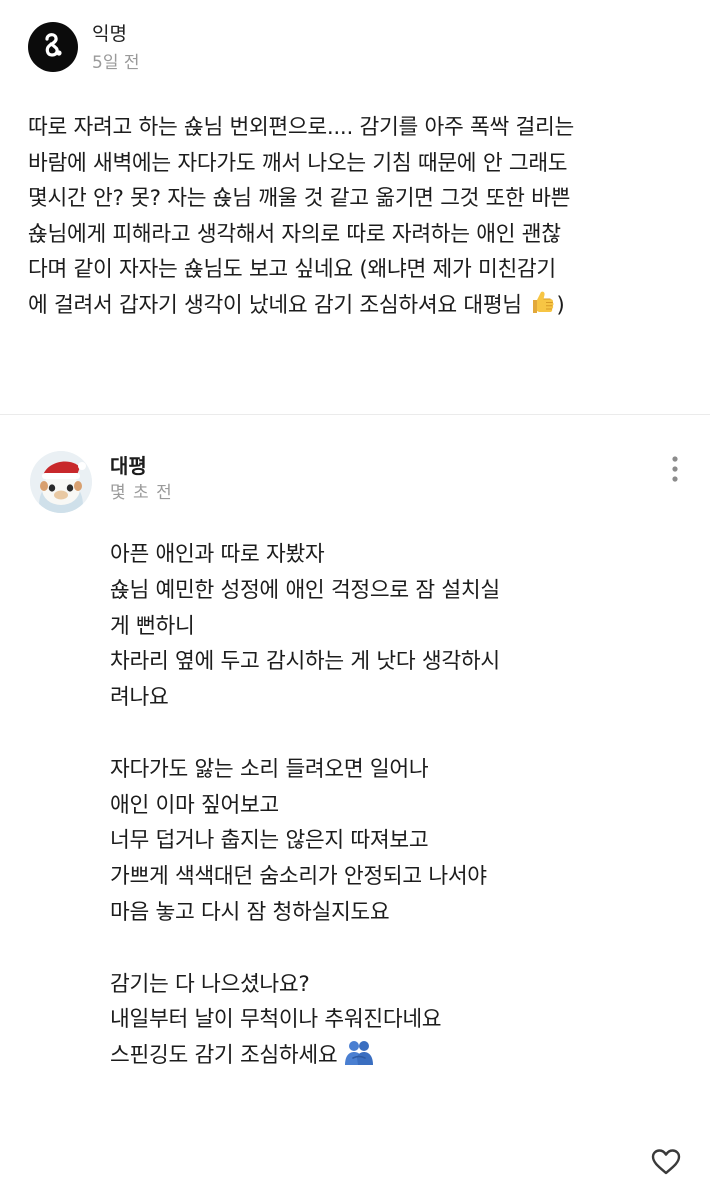  What do you see at coordinates (128, 466) in the screenshot?
I see `comment-author: 대평` at bounding box center [128, 466].